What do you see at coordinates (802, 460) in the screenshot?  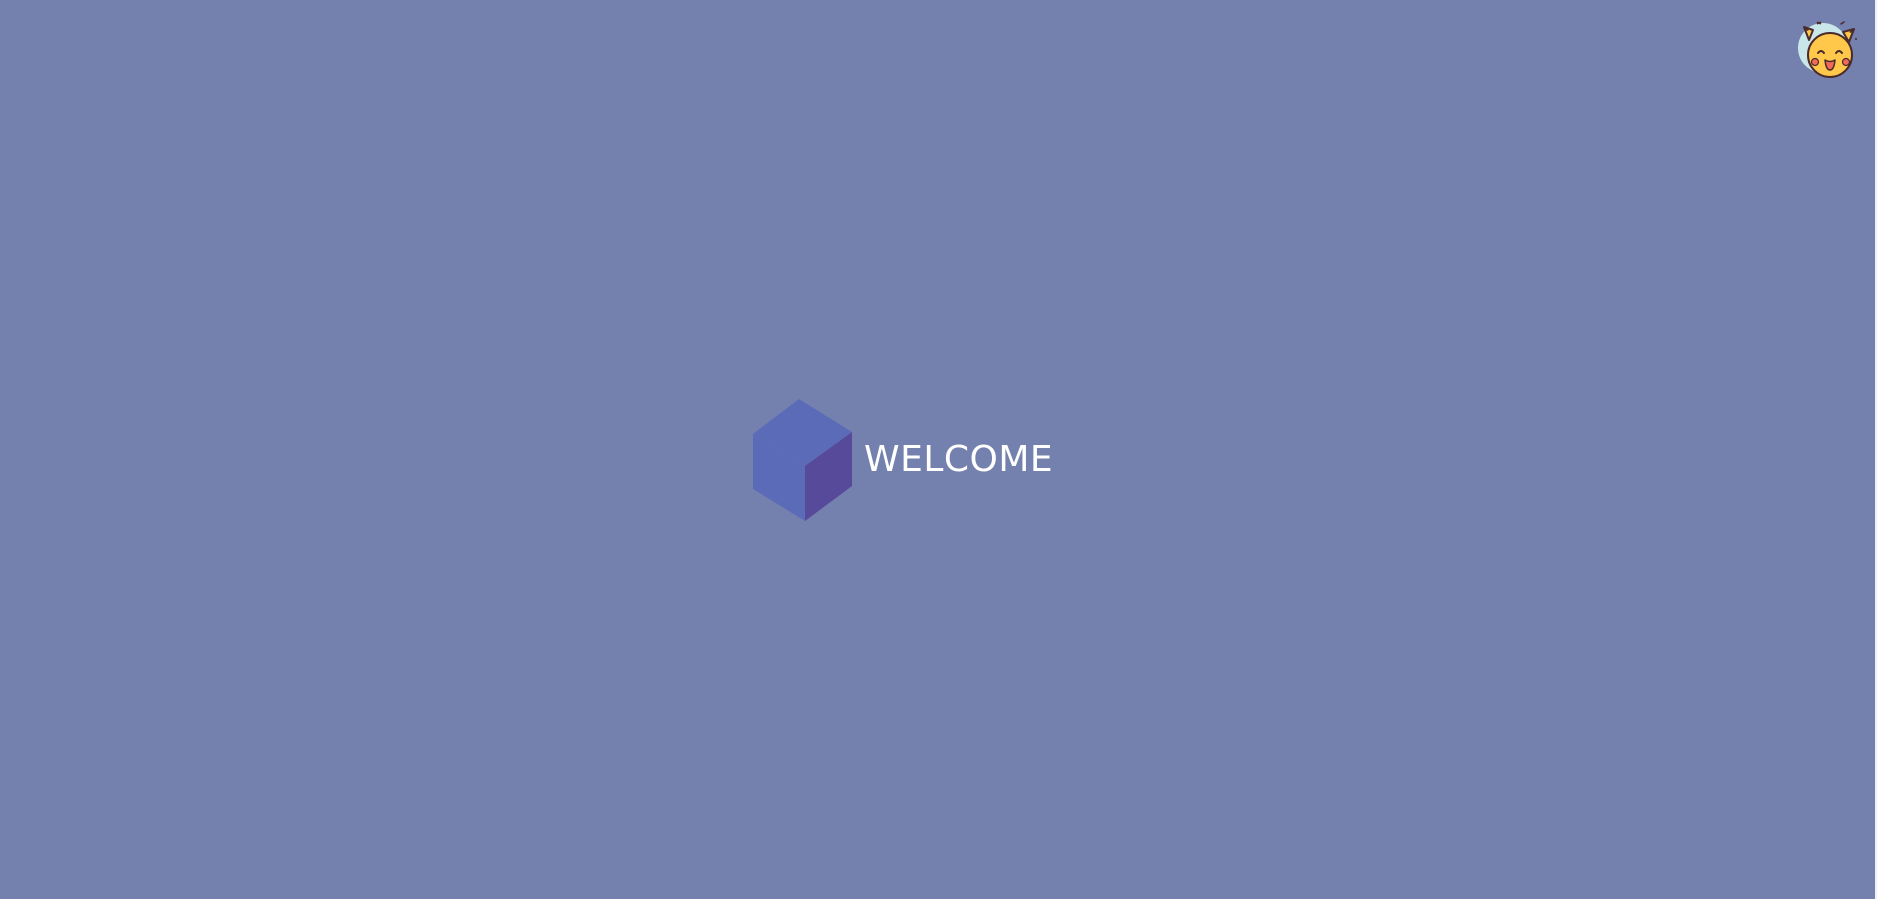 I see `cube-icon` at bounding box center [802, 460].